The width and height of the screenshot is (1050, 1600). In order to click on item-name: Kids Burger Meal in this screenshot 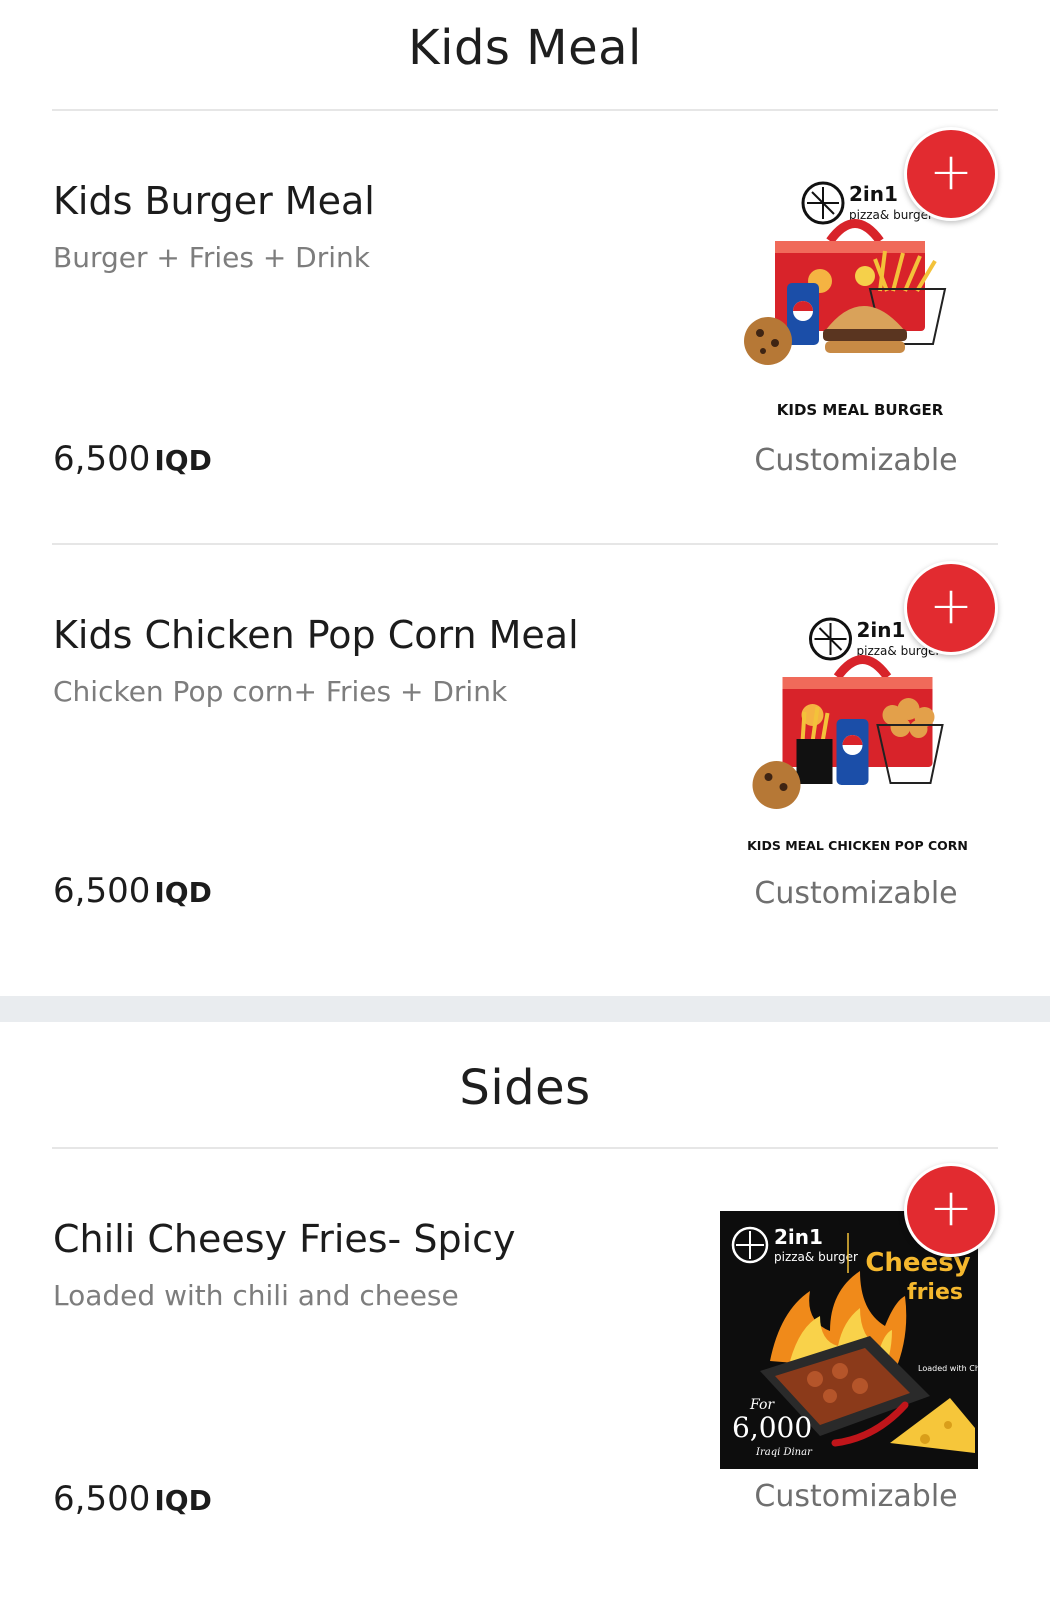, I will do `click(214, 201)`.